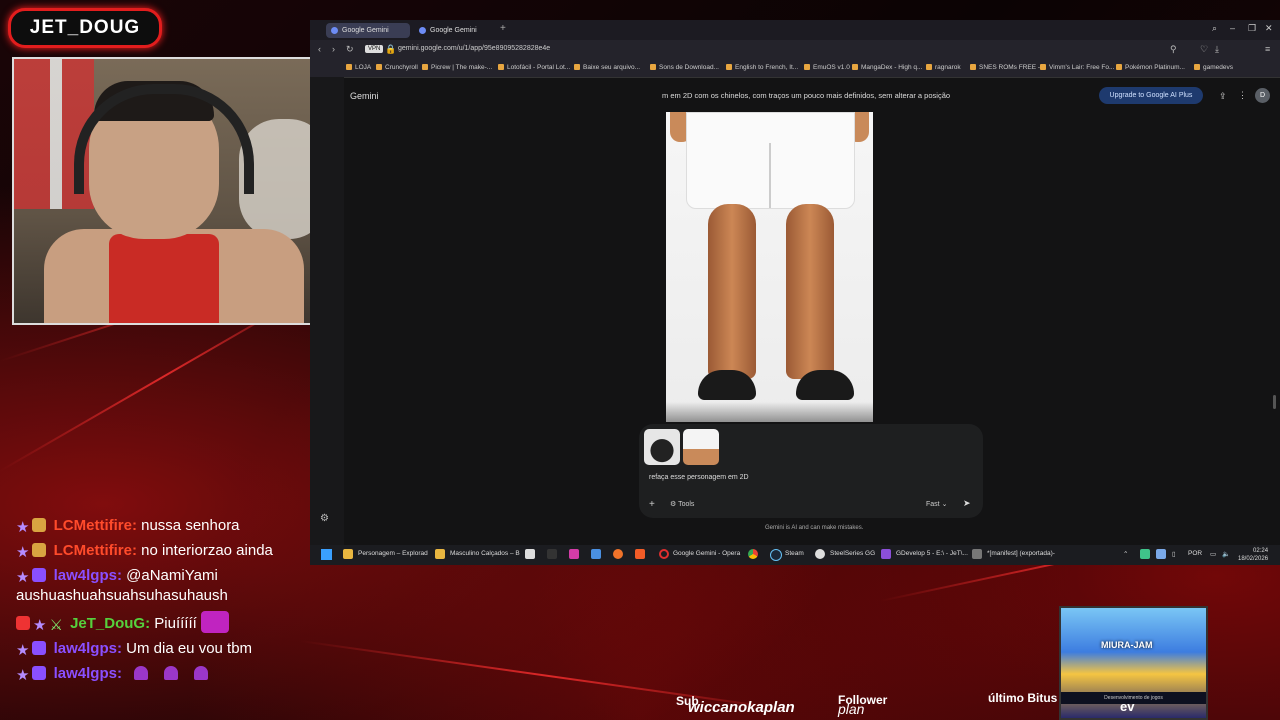  I want to click on forward-icon: ›, so click(333, 49).